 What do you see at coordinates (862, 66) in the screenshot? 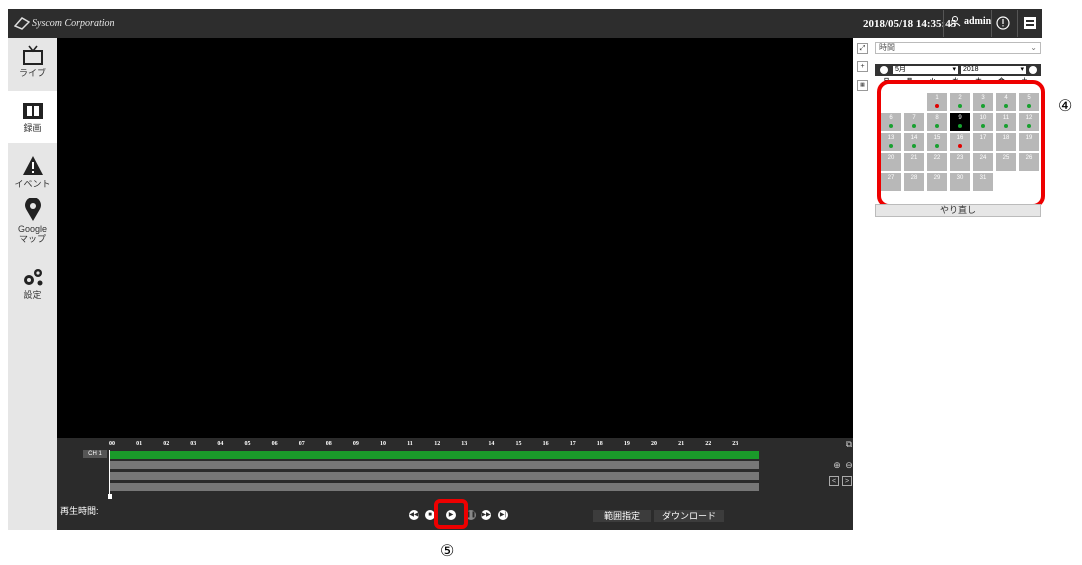
I see `zoom-plus-icon: +` at bounding box center [862, 66].